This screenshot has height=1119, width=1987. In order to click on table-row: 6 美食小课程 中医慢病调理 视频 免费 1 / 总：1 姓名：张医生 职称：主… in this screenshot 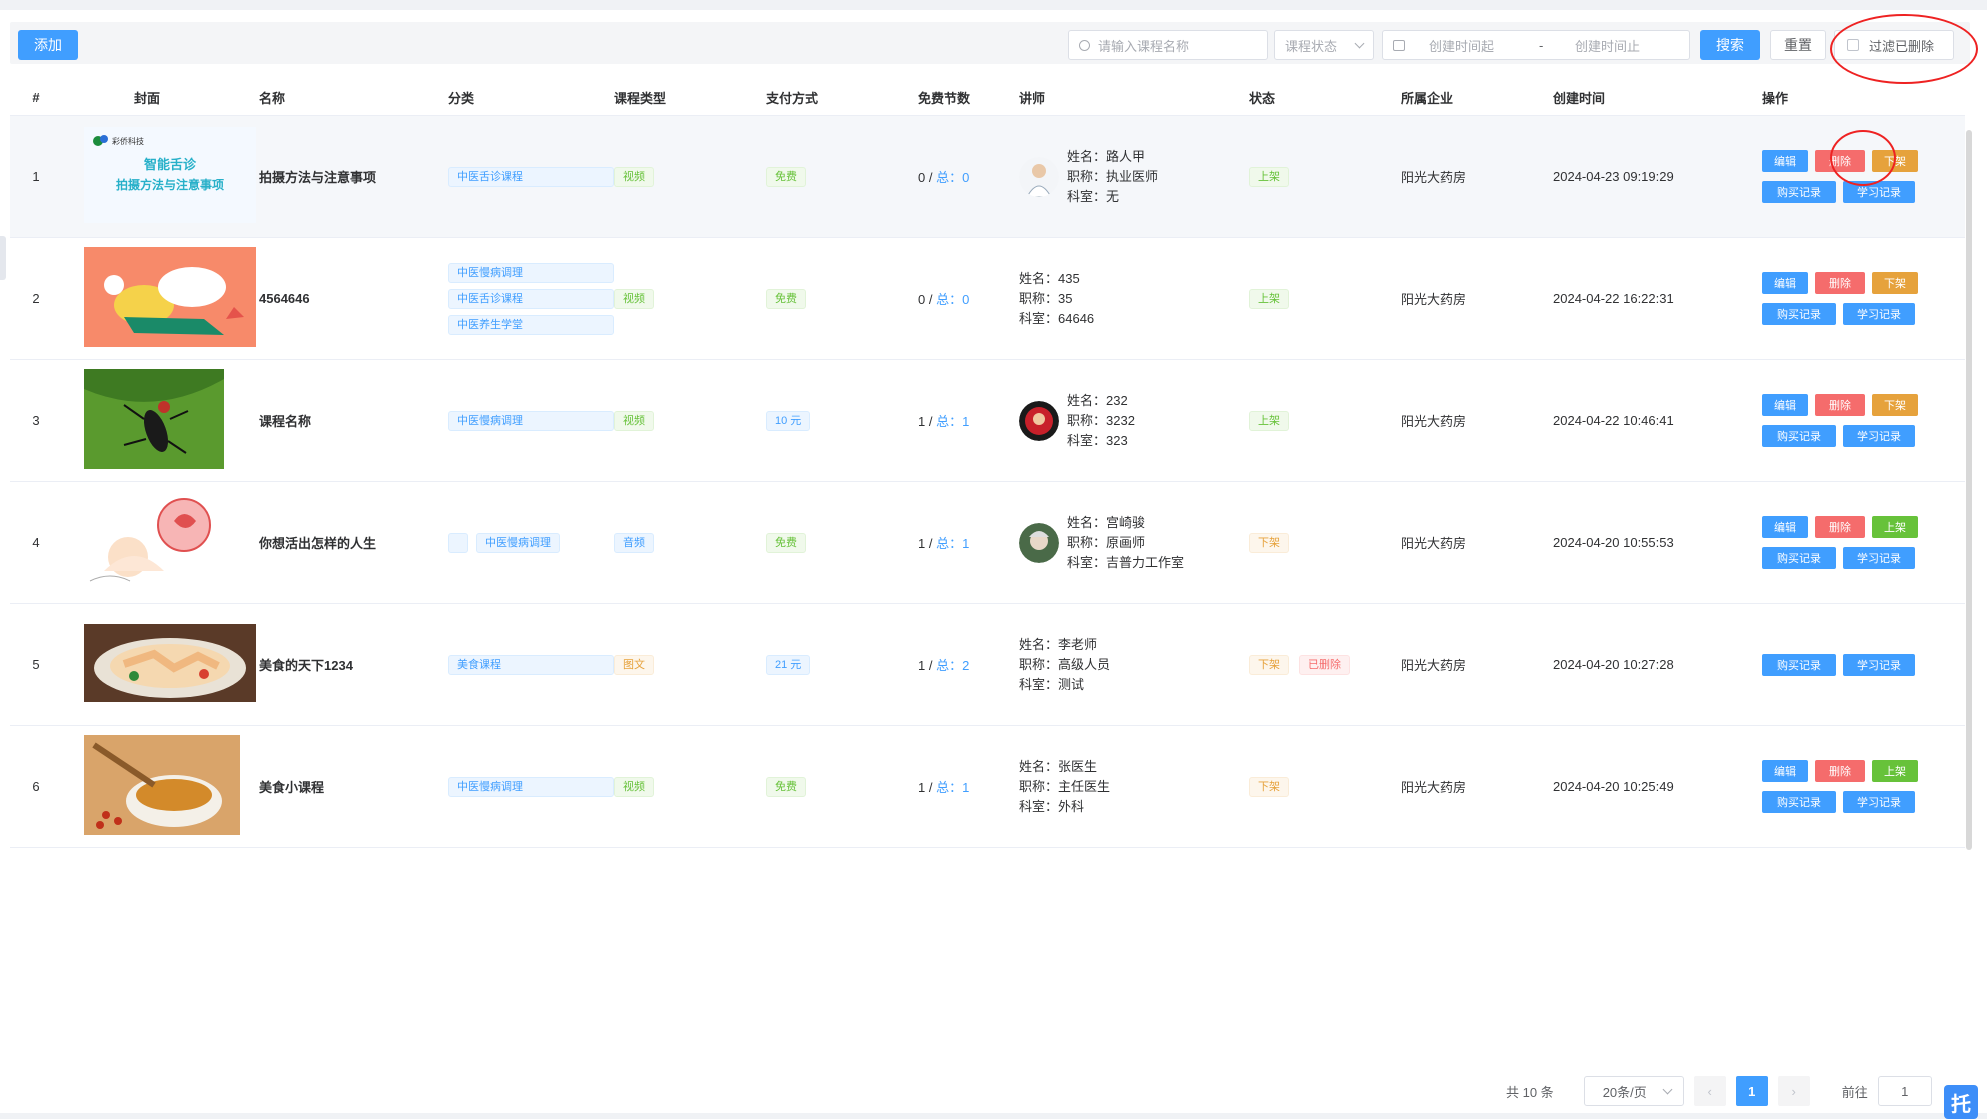, I will do `click(987, 787)`.